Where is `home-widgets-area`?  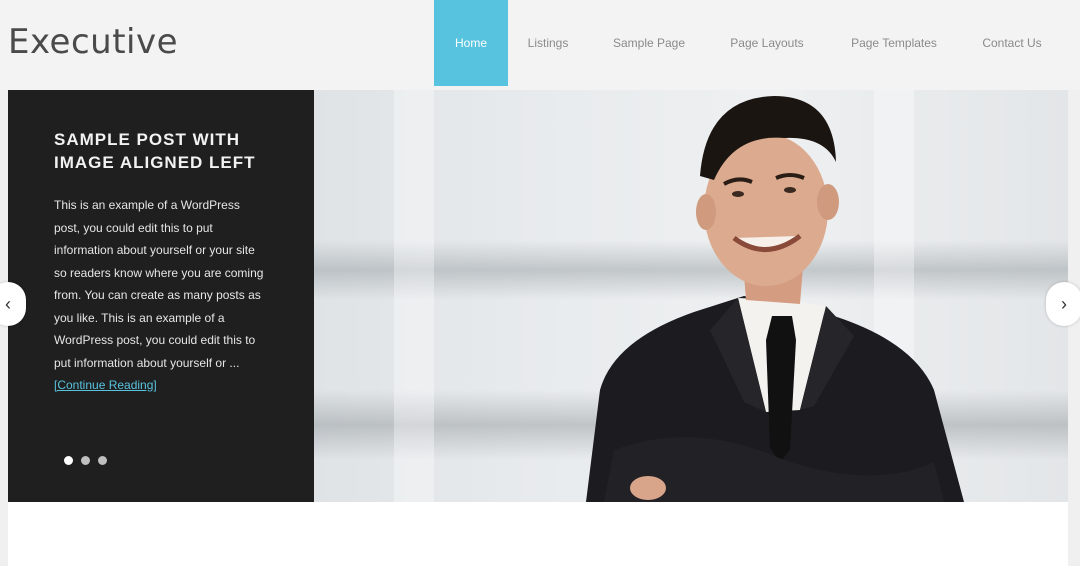 home-widgets-area is located at coordinates (538, 534).